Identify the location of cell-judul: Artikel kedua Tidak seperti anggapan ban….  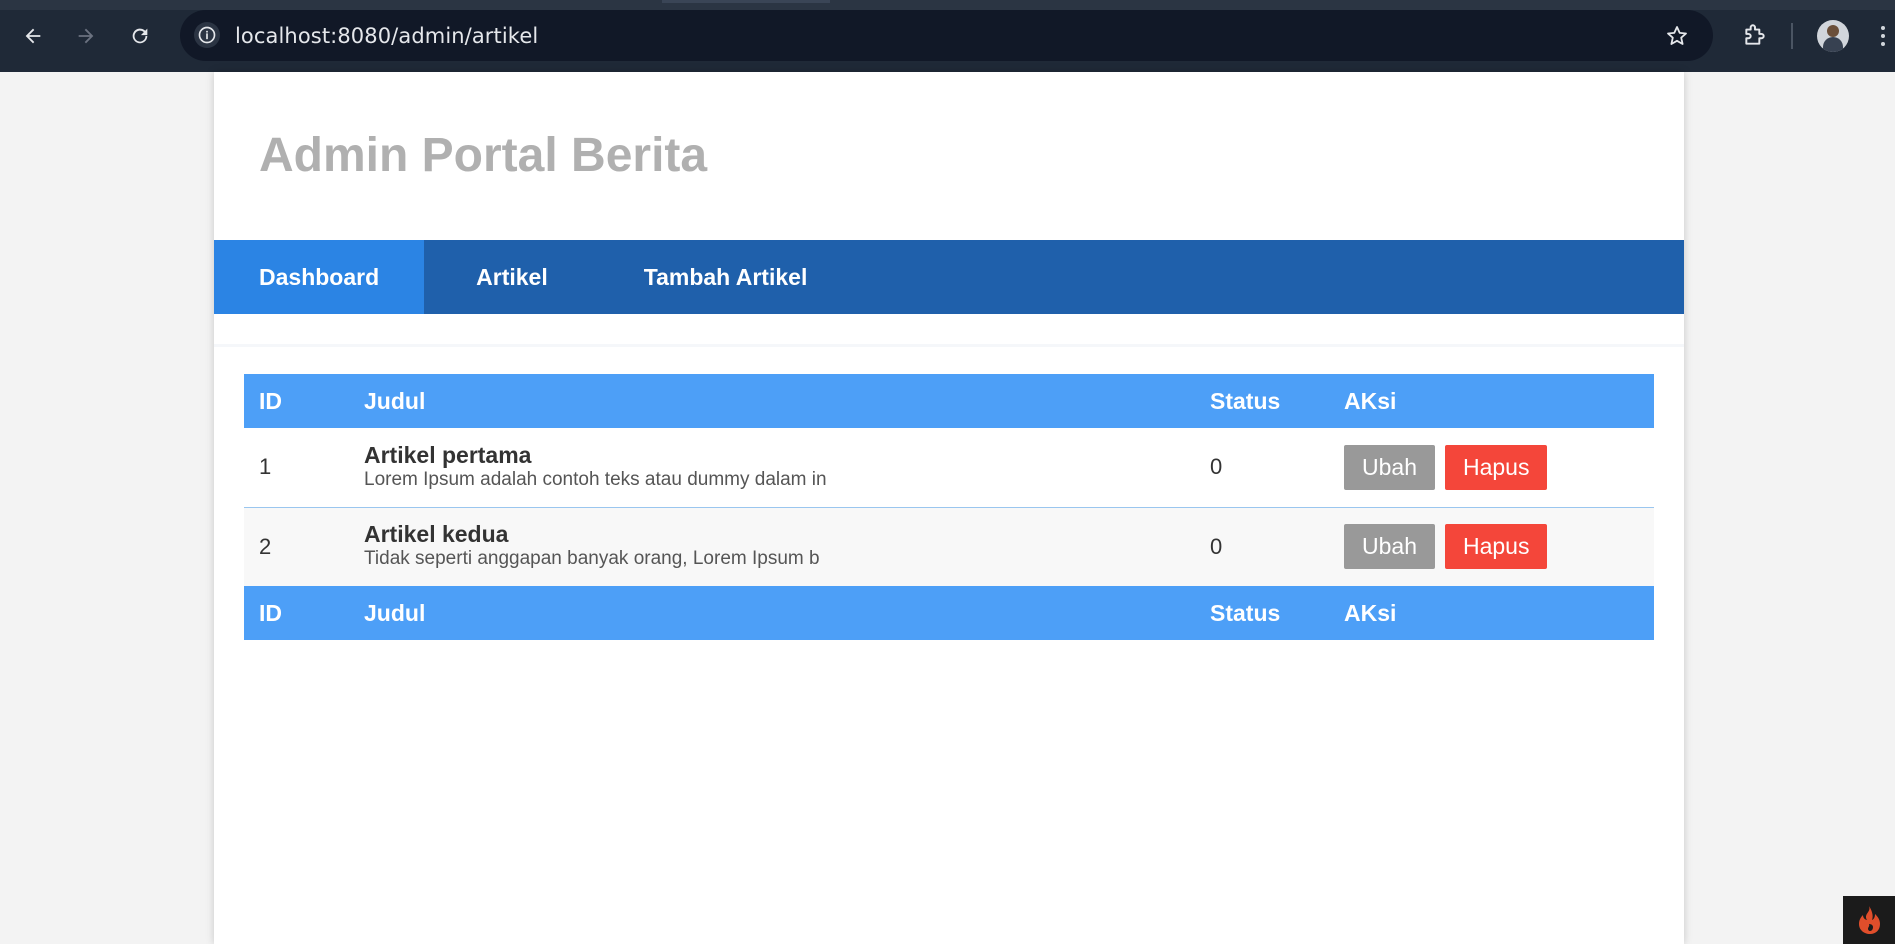
(772, 546).